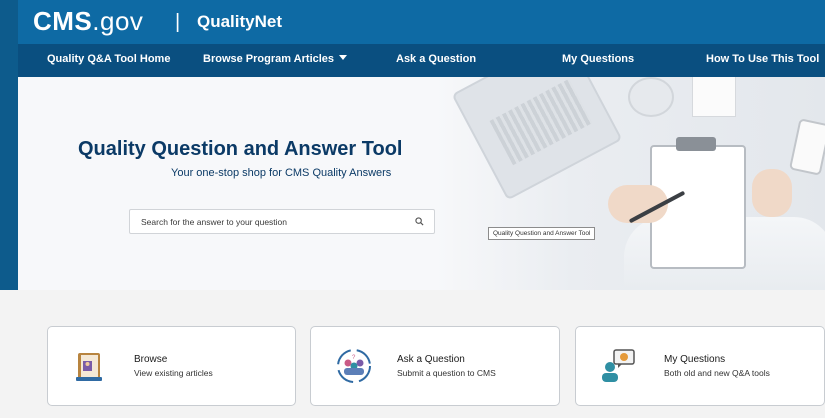  I want to click on card-my-questions: My Questions Both old and new Q&A tools, so click(700, 366).